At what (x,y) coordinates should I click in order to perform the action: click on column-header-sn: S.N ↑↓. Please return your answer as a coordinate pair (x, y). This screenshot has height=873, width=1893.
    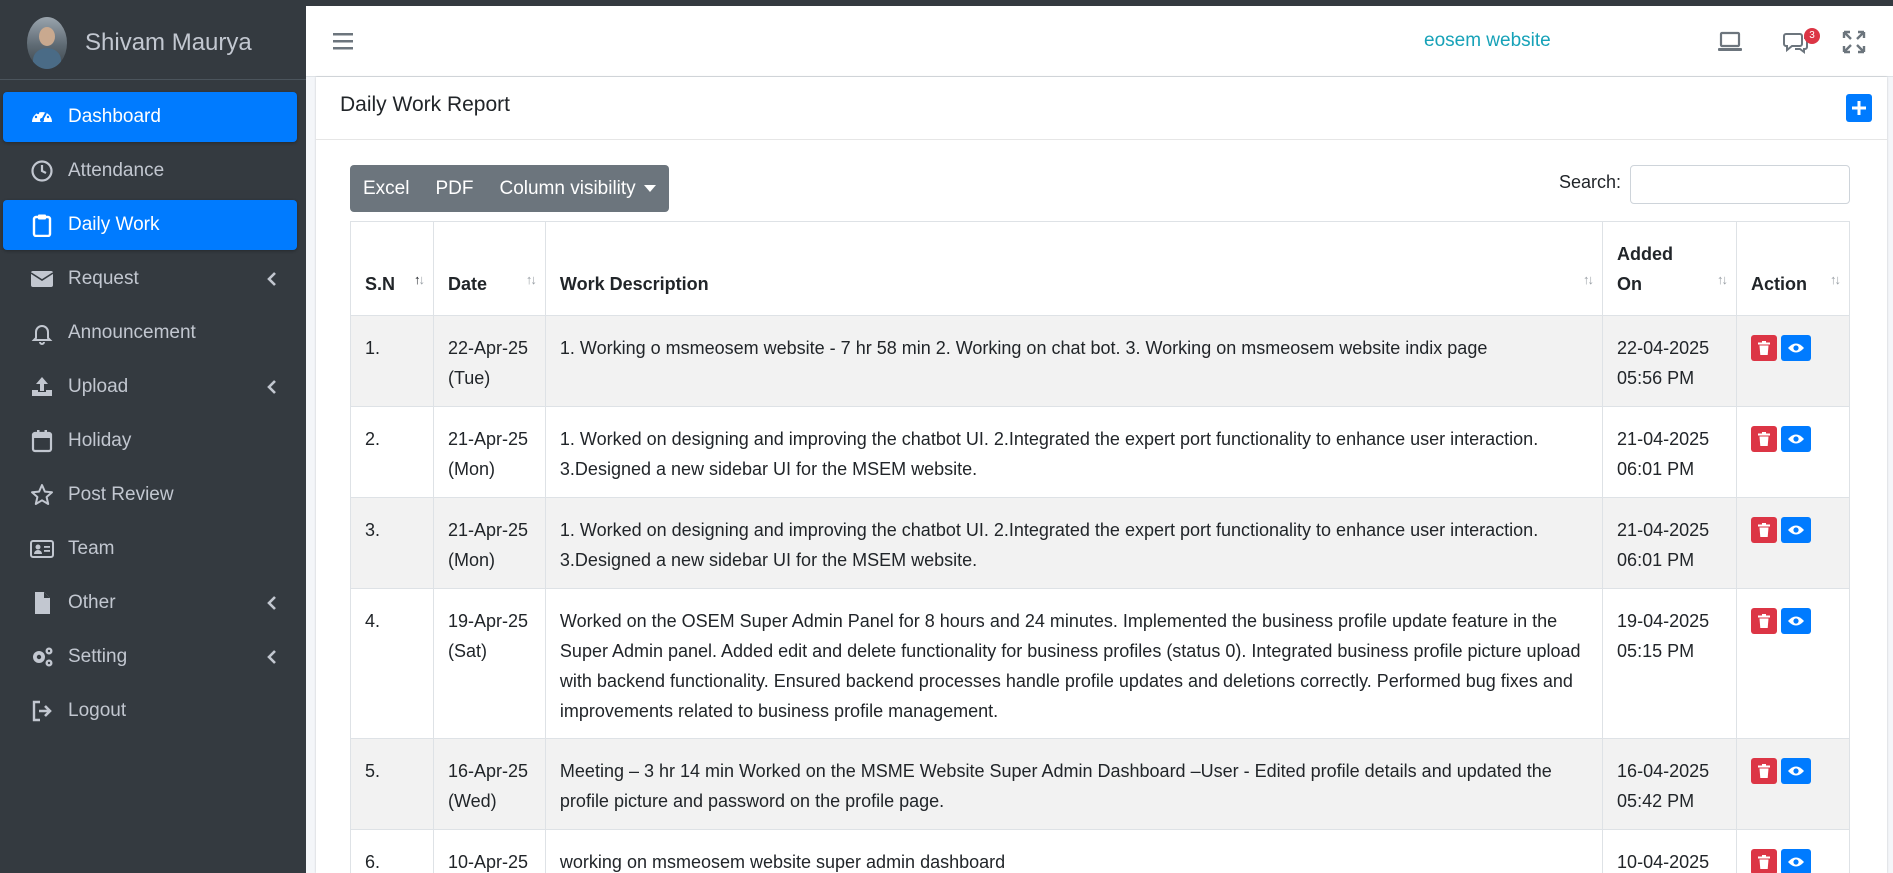
    Looking at the image, I should click on (392, 268).